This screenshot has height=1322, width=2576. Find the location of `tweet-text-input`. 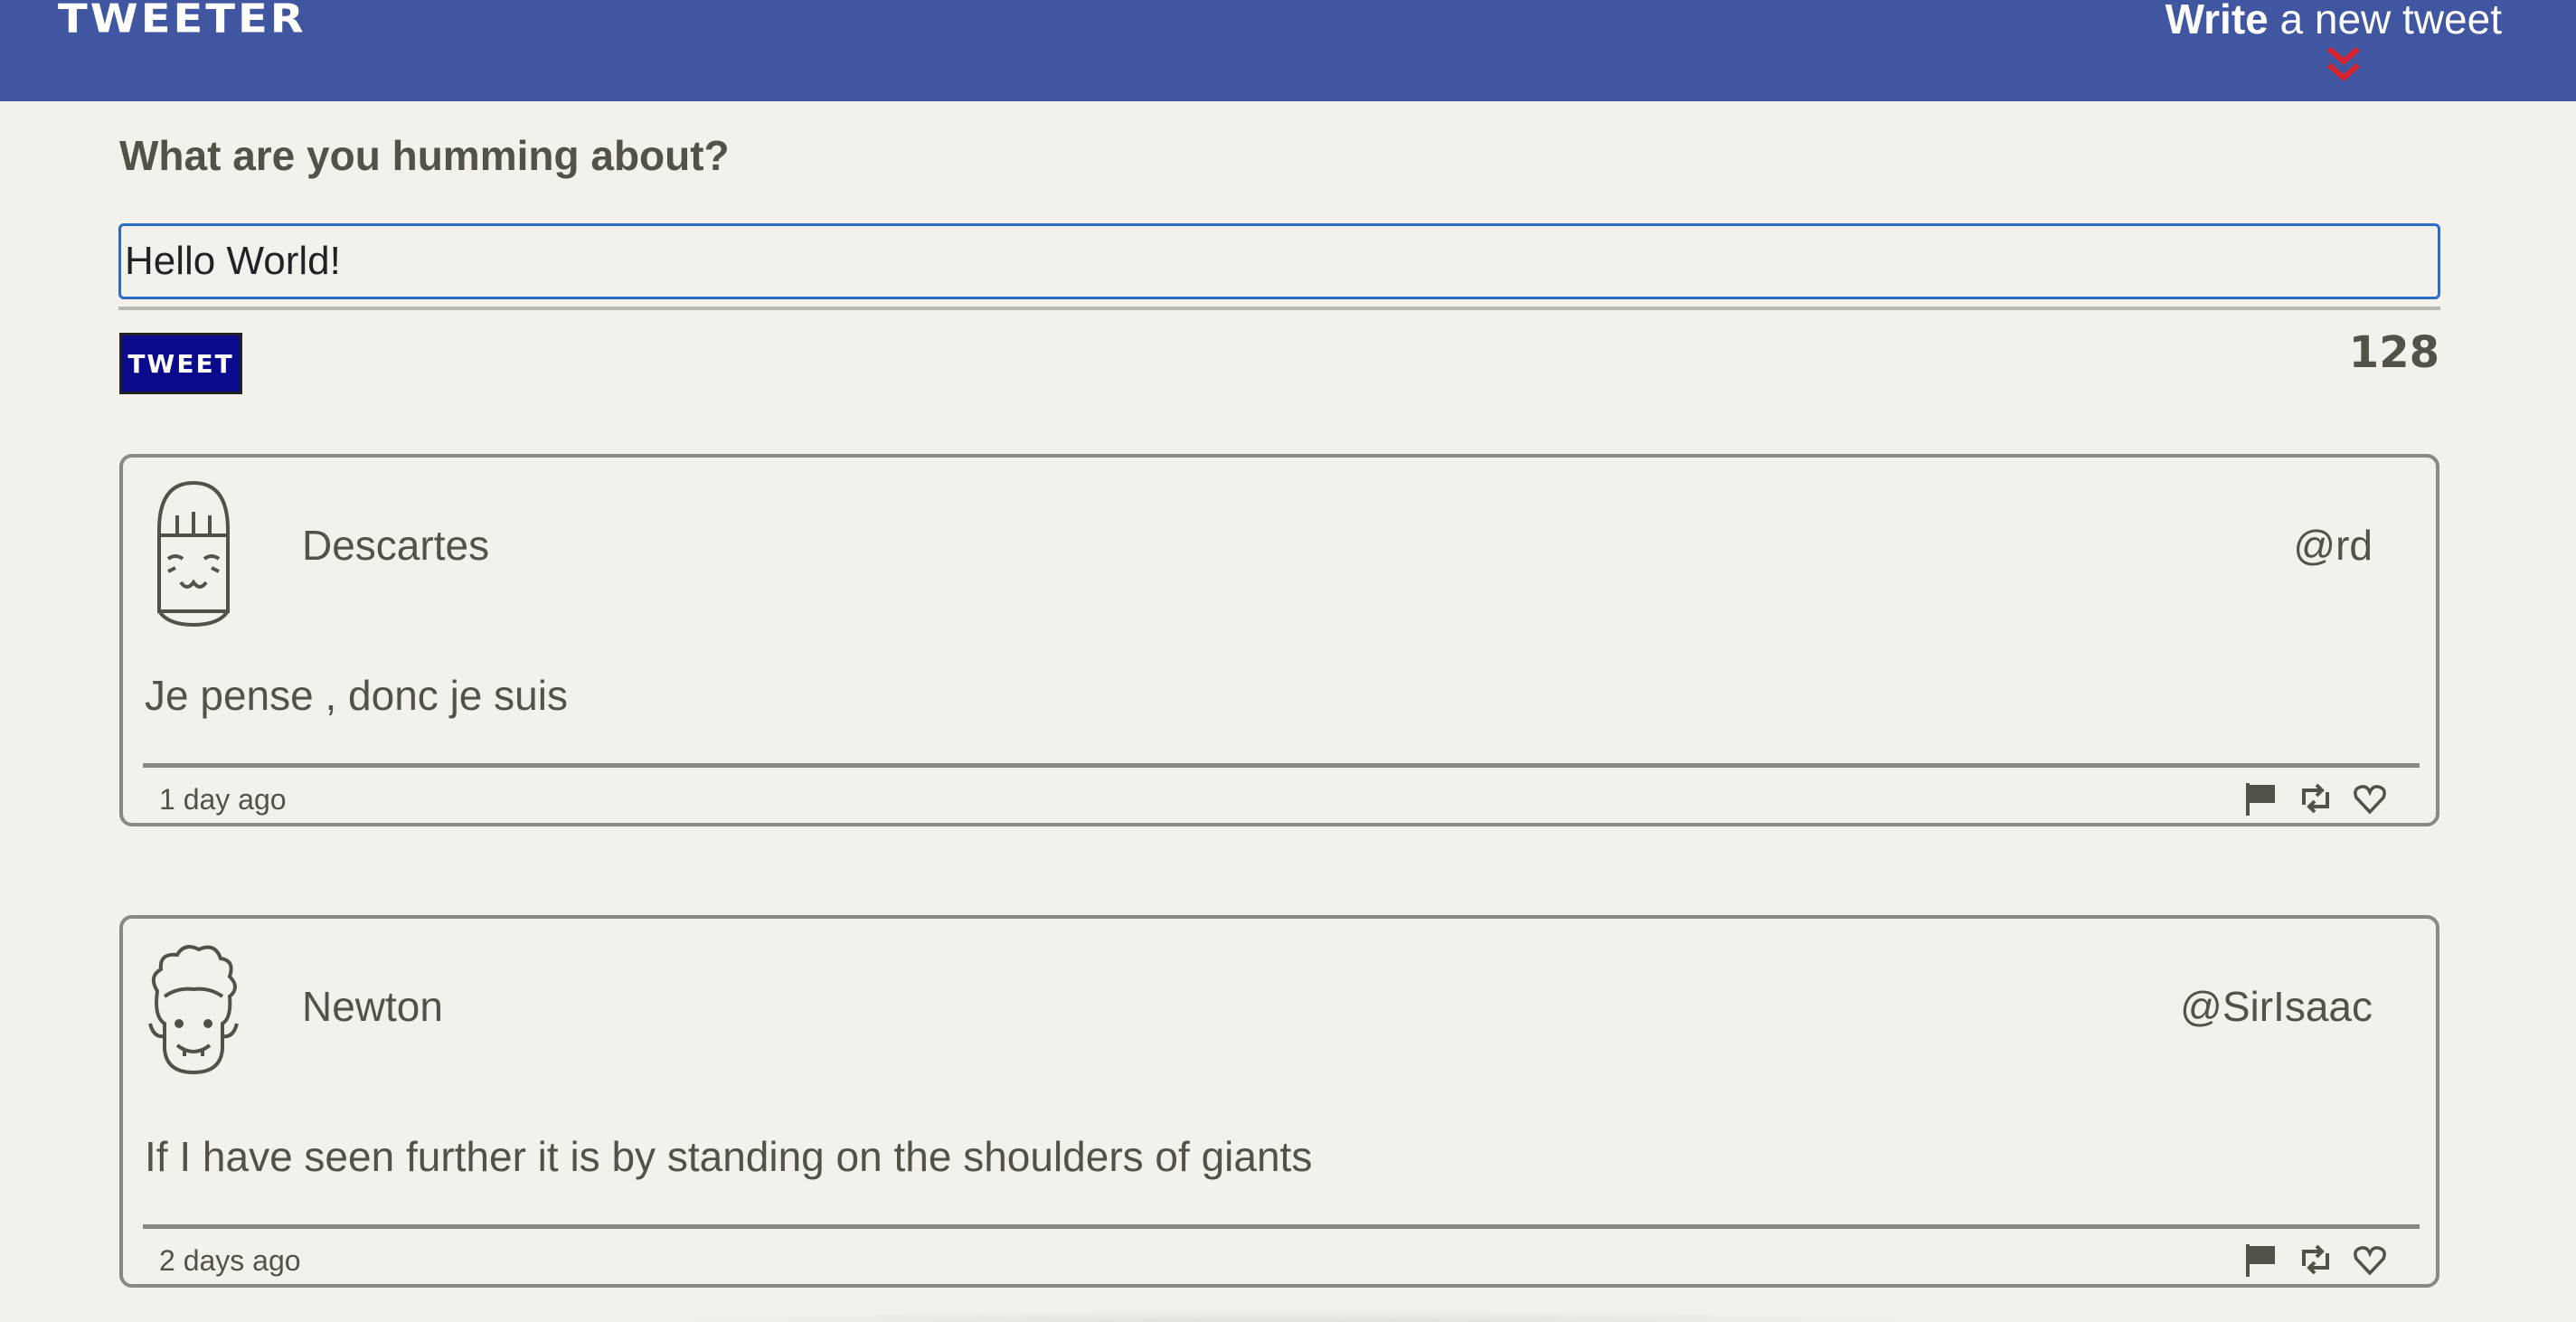

tweet-text-input is located at coordinates (1279, 261).